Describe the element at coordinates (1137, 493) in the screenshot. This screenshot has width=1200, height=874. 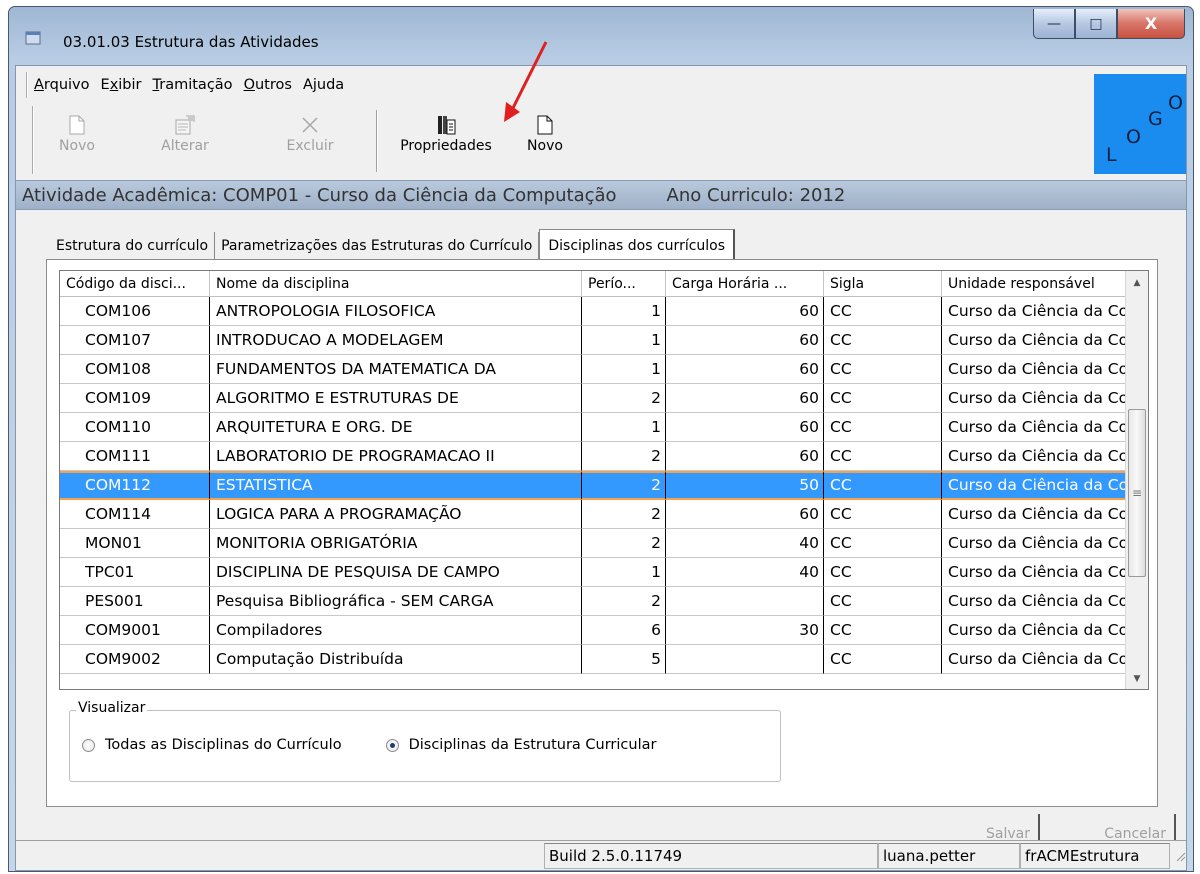
I see `scroll-thumb: ≡` at that location.